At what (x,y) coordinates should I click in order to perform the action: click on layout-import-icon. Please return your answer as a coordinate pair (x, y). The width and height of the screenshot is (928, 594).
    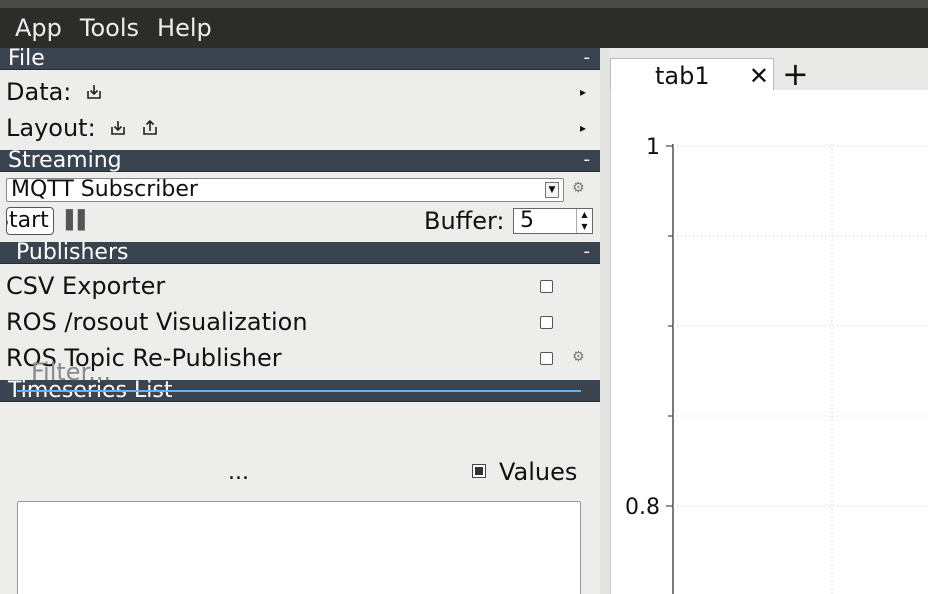
    Looking at the image, I should click on (118, 129).